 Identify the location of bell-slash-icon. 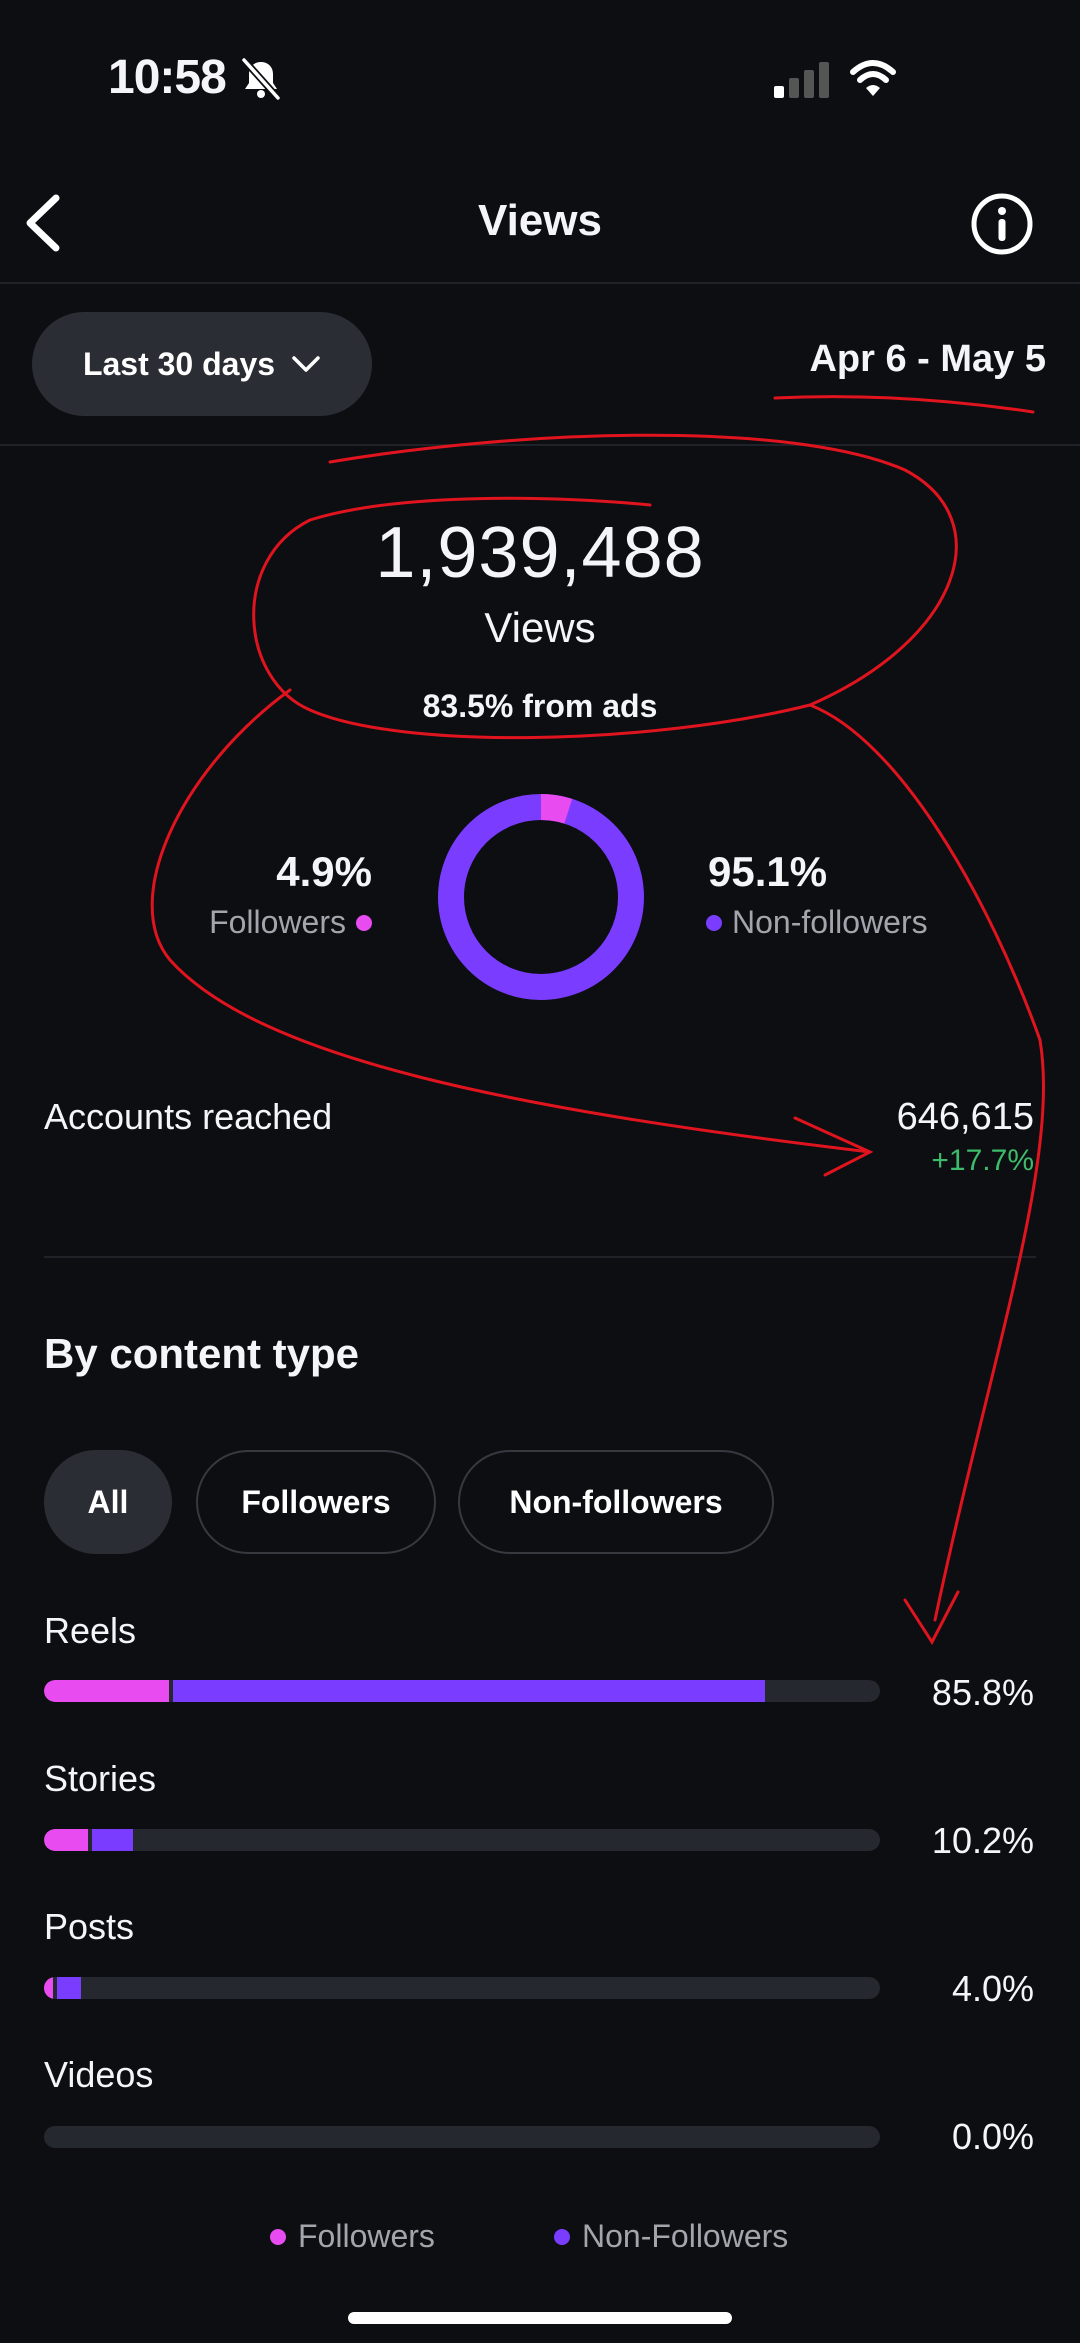
(261, 79).